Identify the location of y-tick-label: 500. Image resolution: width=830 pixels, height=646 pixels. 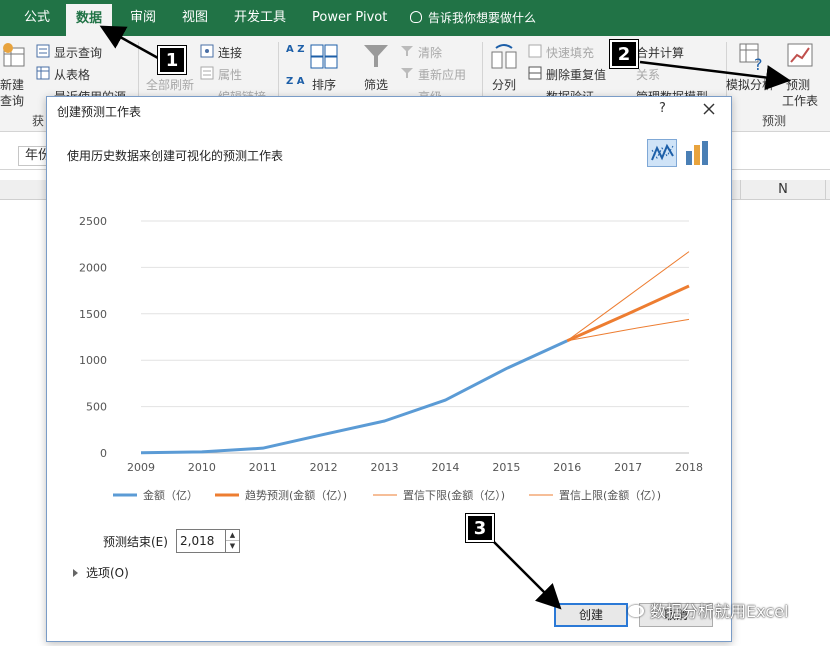
(96, 407).